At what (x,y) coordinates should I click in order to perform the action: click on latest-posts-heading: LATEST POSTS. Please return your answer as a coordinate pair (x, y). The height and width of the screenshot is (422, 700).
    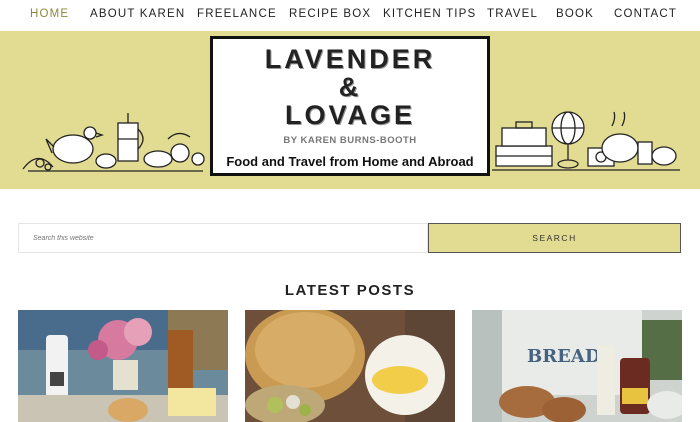
    Looking at the image, I should click on (350, 290).